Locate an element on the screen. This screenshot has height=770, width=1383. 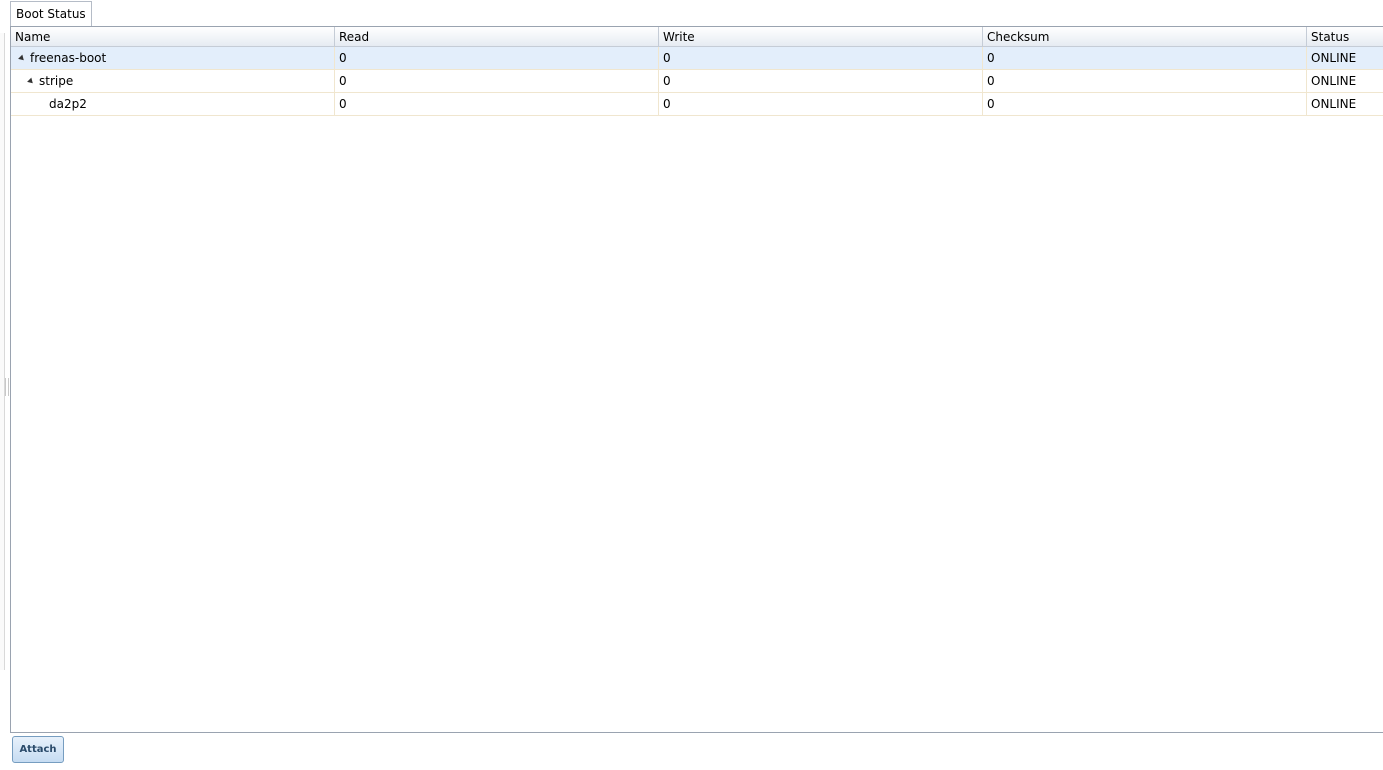
grid-header: Name Read Write Checksum Status is located at coordinates (697, 37).